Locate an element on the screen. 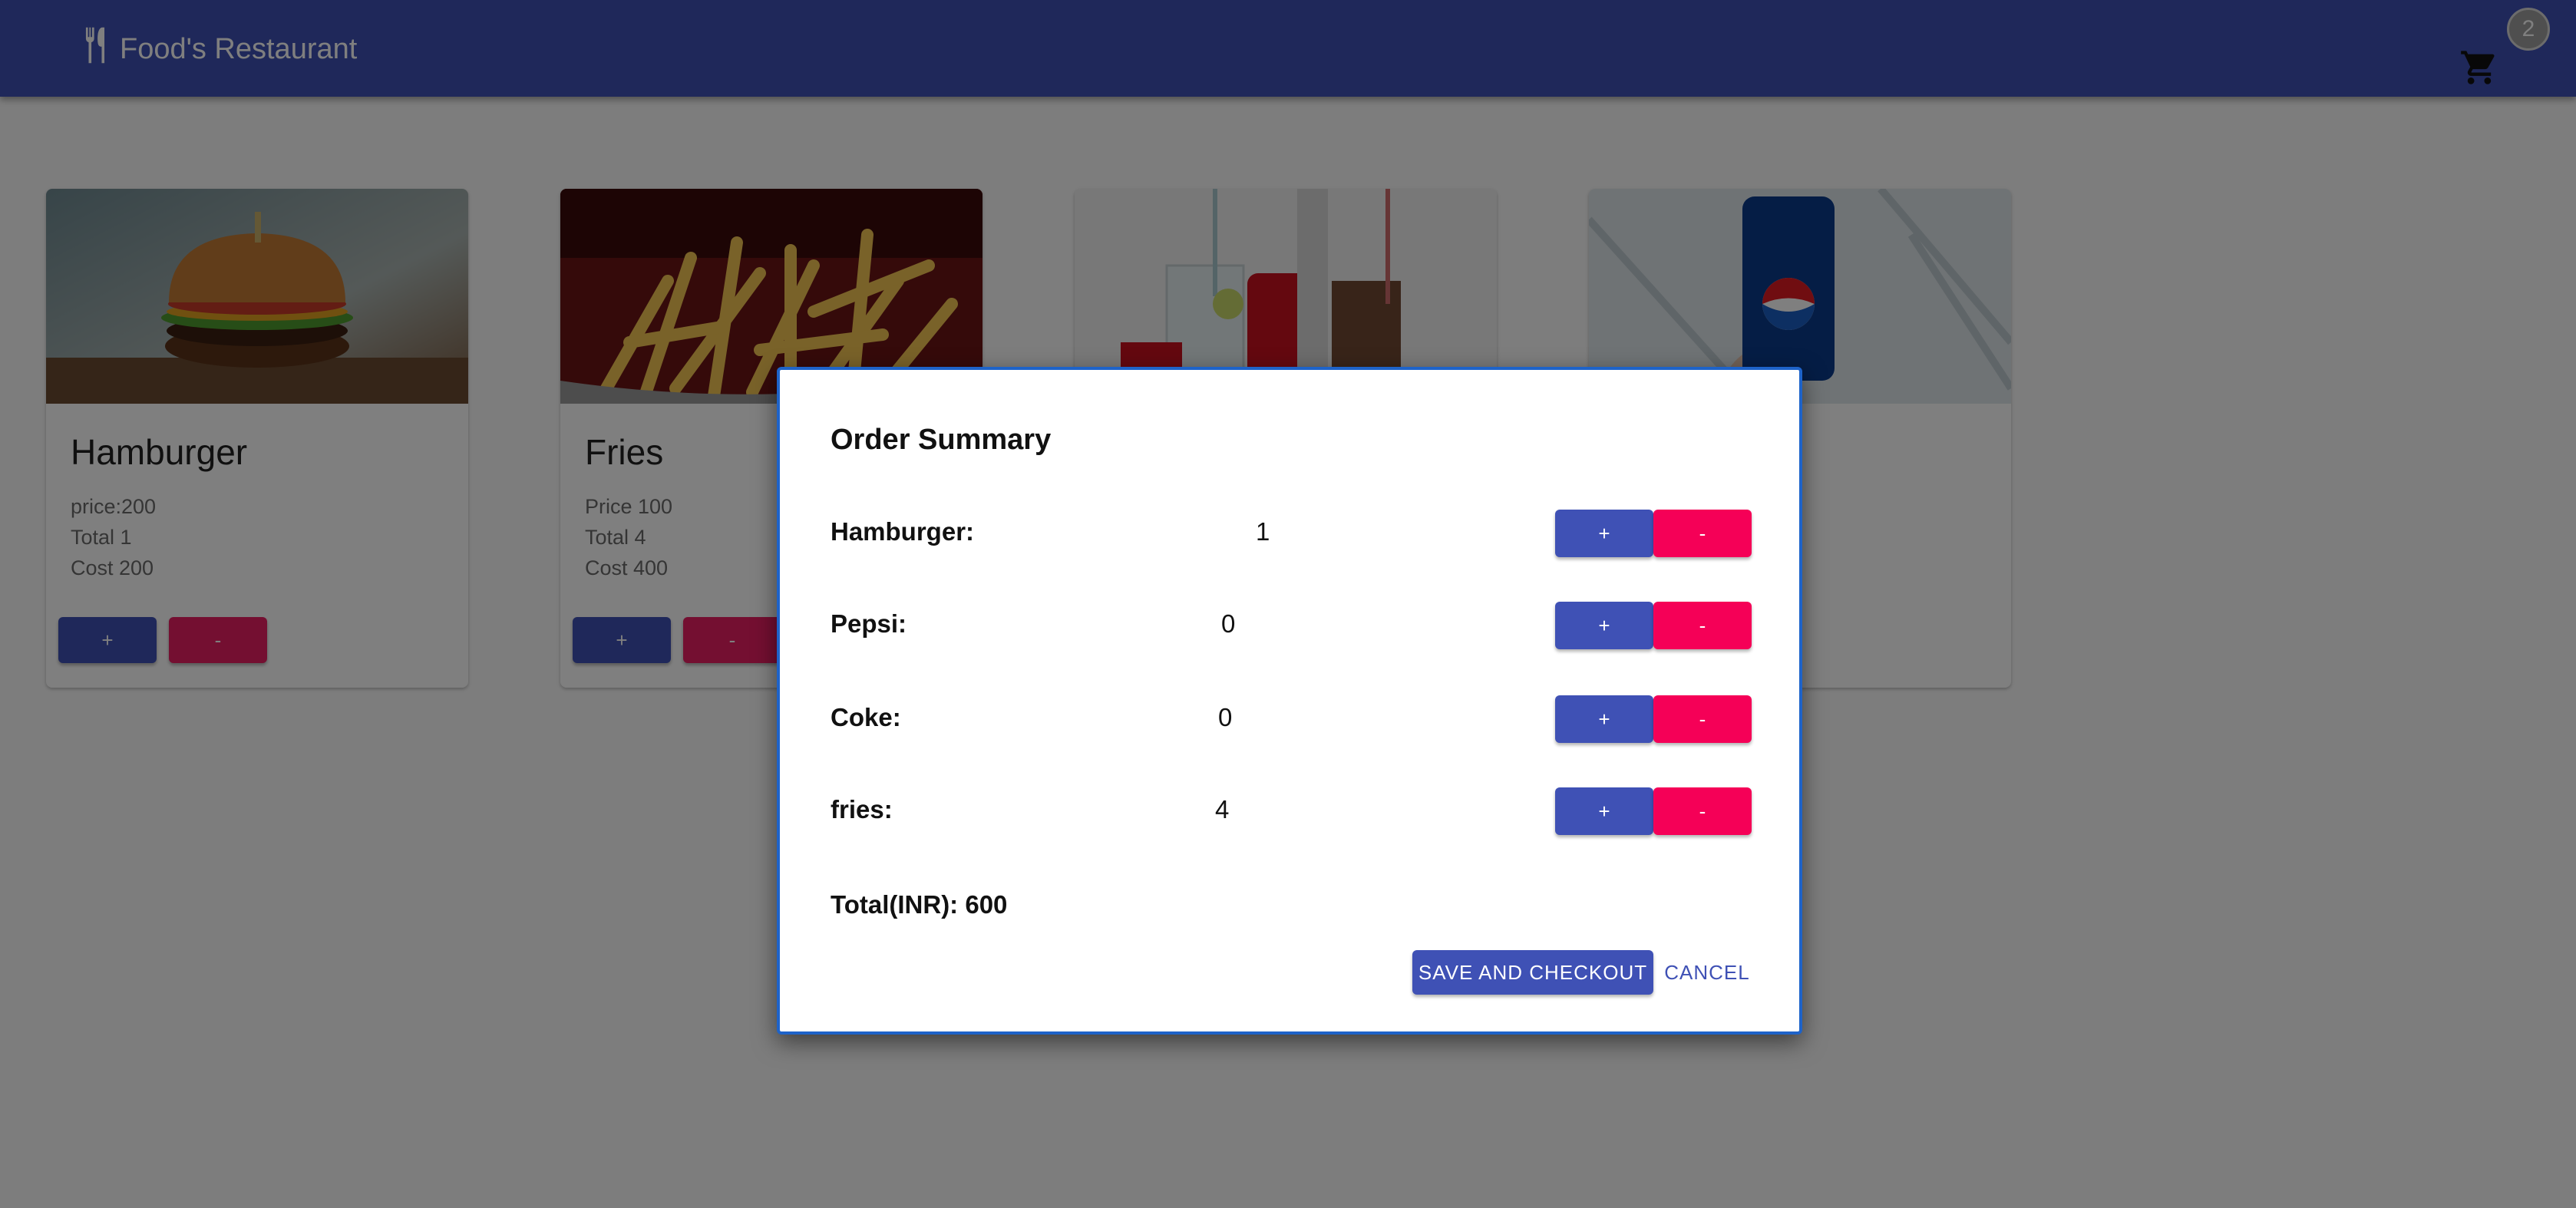 This screenshot has height=1208, width=2576. item-qty-hamburger: 1 is located at coordinates (1263, 531).